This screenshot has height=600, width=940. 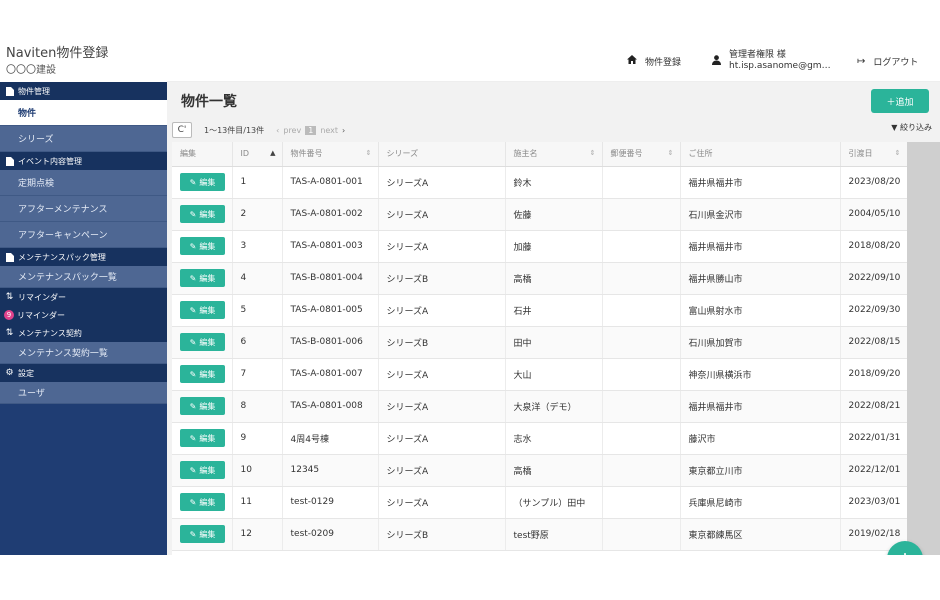 I want to click on page-title: 物件一覧, so click(x=209, y=102).